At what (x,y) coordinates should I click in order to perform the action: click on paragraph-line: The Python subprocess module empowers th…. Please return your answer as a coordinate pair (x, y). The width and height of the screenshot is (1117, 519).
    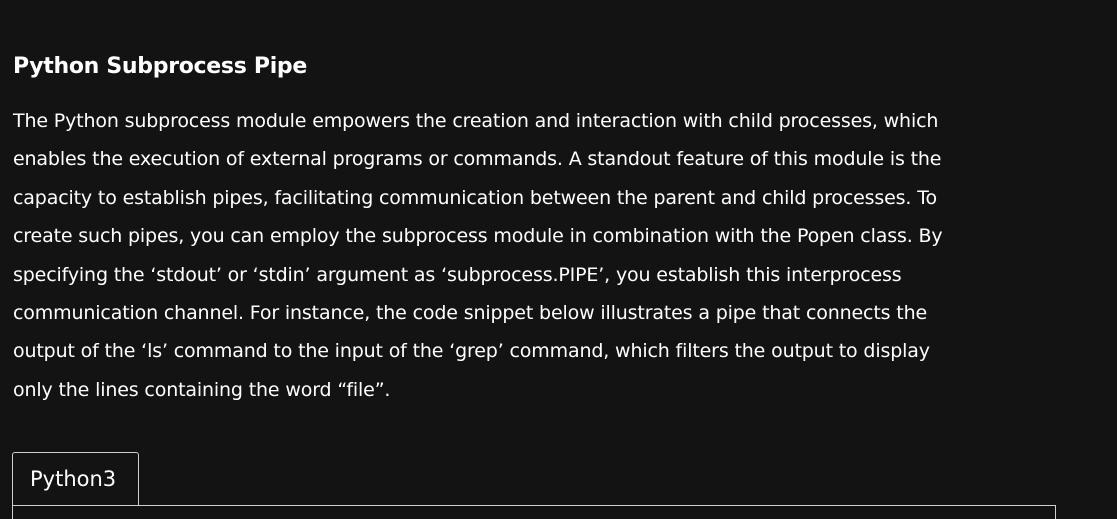
    Looking at the image, I should click on (476, 121).